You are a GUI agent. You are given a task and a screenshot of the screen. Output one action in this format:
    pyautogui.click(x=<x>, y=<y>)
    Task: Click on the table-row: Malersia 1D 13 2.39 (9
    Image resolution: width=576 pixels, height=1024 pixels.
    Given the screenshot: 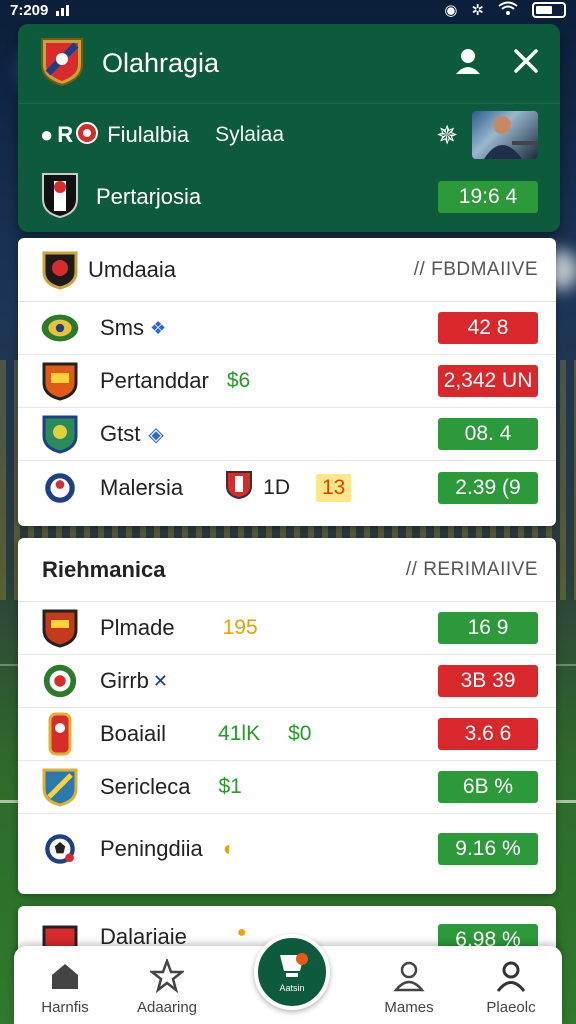 What is the action you would take?
    pyautogui.click(x=287, y=487)
    